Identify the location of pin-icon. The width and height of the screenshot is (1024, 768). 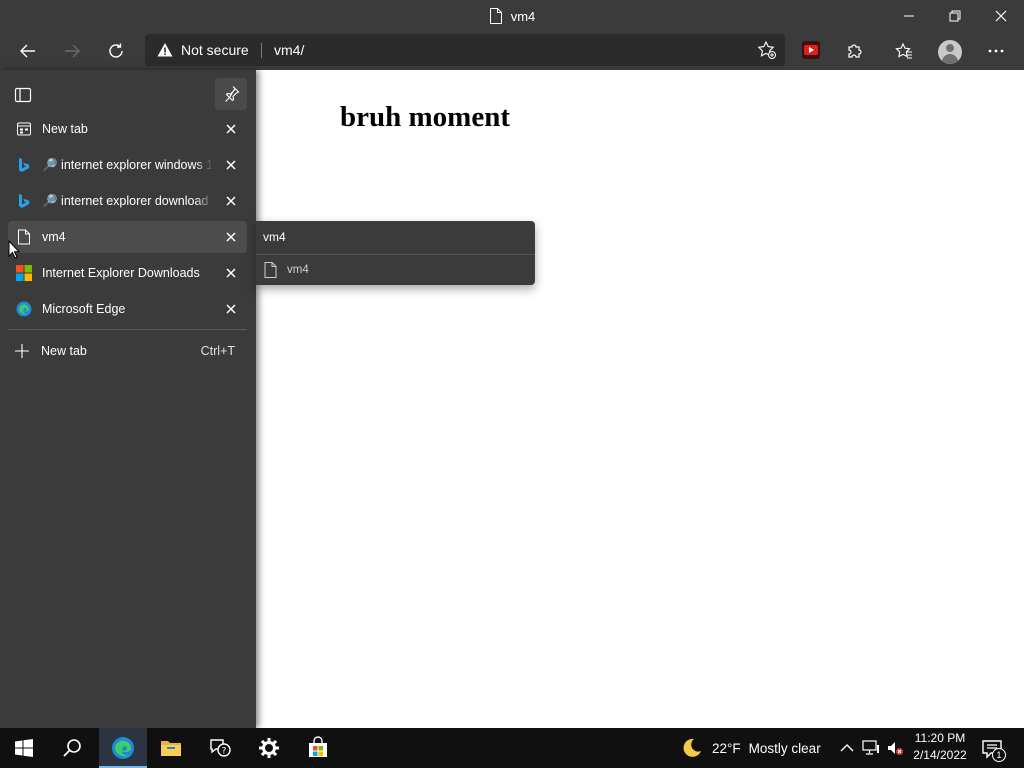
(232, 94).